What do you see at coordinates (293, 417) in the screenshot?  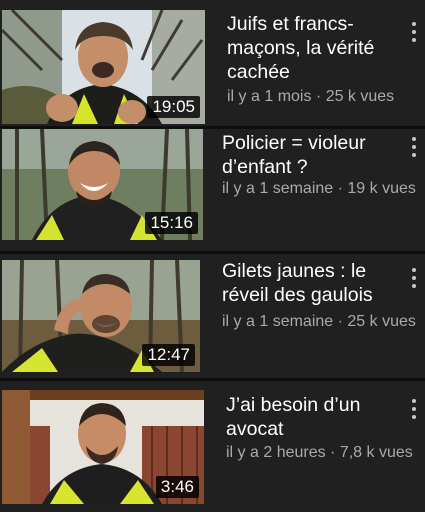 I see `video-title: J’ai besoin d’un avocat` at bounding box center [293, 417].